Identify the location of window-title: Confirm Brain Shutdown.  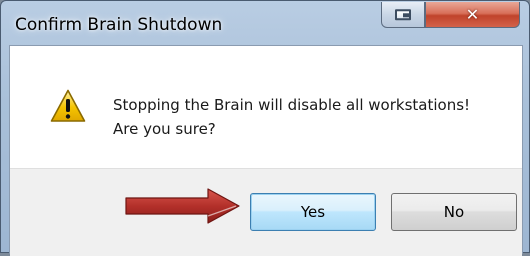
(119, 25).